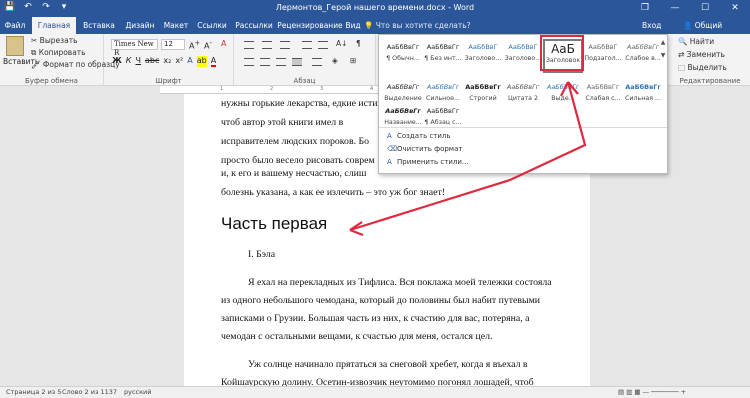 The image size is (750, 398). What do you see at coordinates (138, 392) in the screenshot?
I see `language-indicator: русский` at bounding box center [138, 392].